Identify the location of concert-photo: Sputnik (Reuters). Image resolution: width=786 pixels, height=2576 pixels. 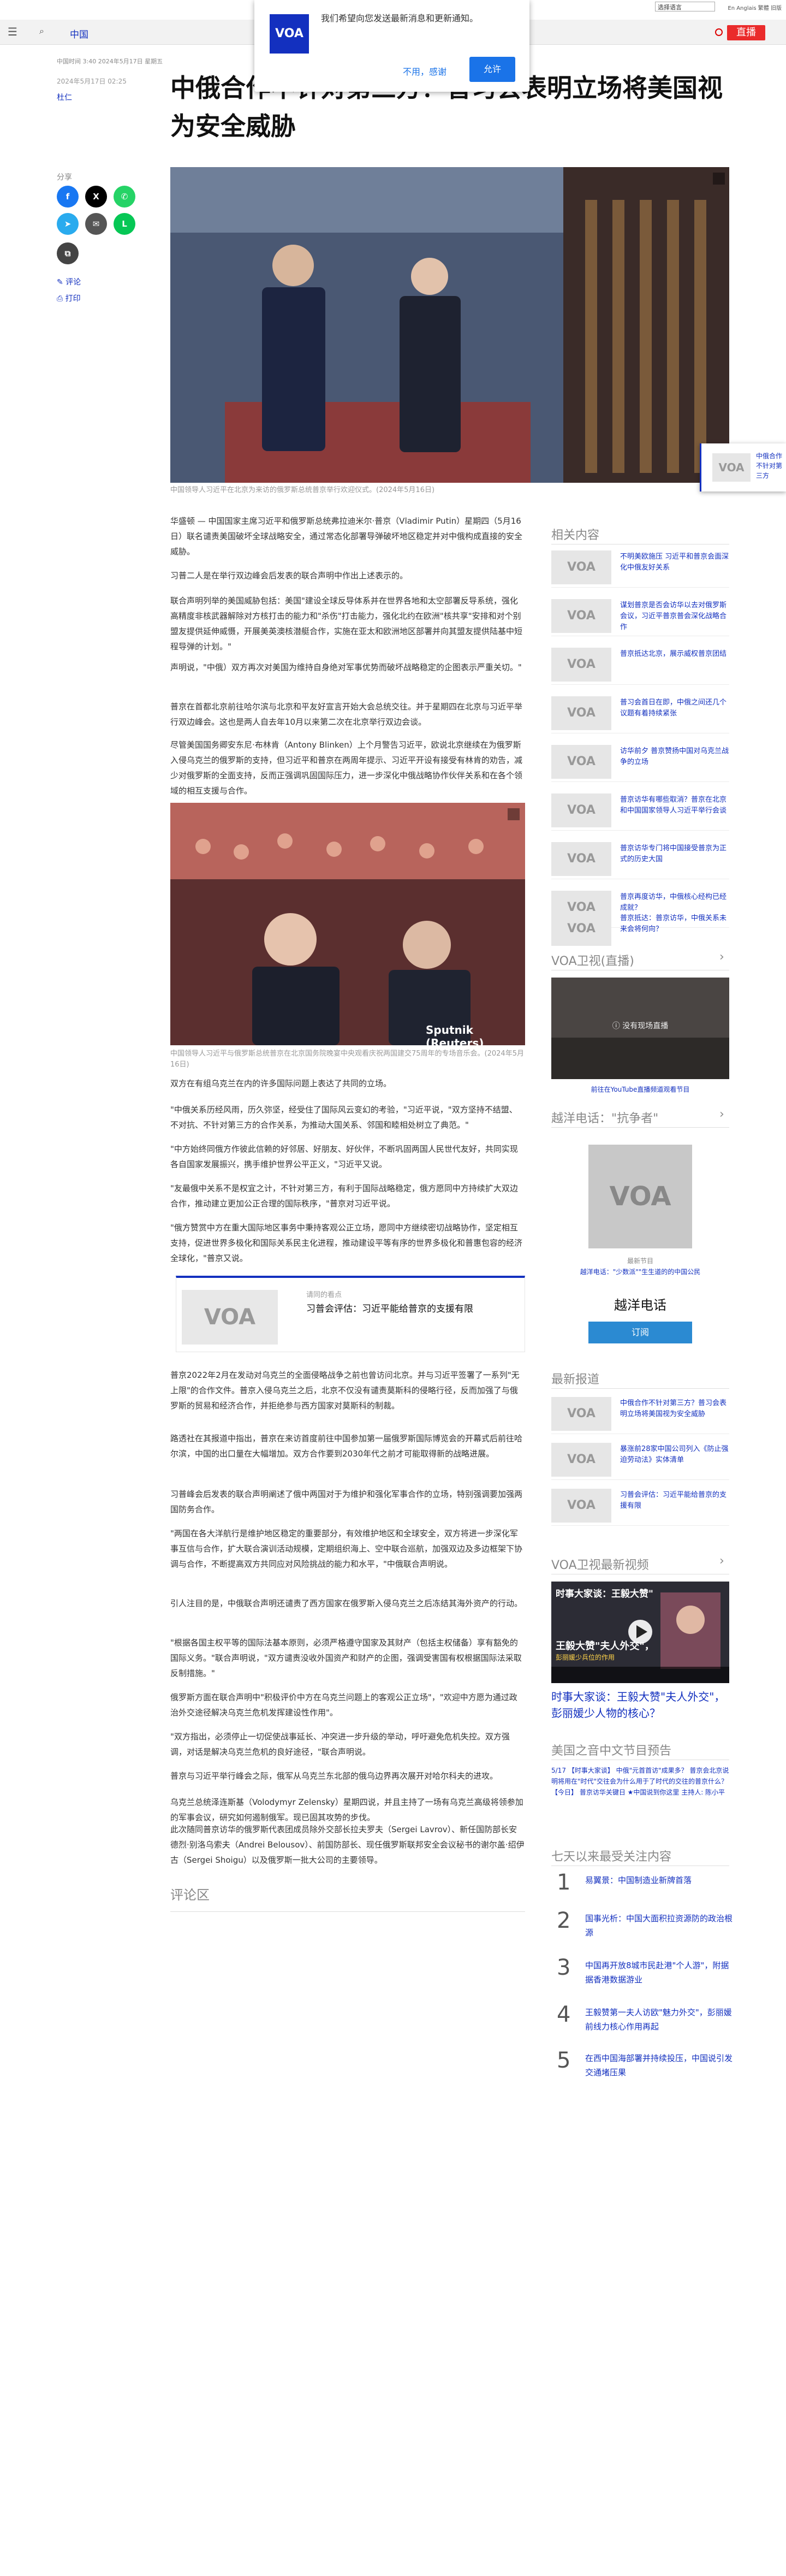
(347, 924).